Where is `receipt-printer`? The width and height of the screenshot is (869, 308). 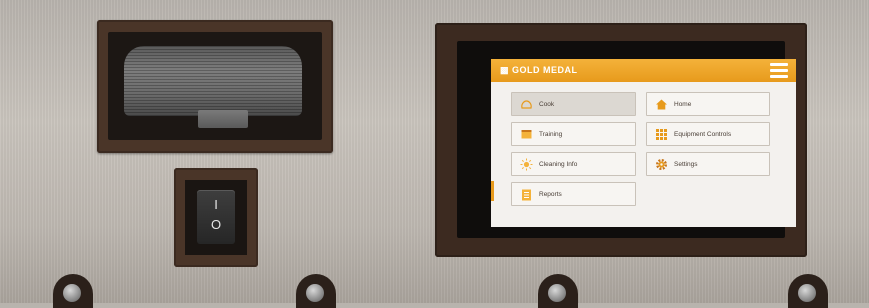 receipt-printer is located at coordinates (215, 86).